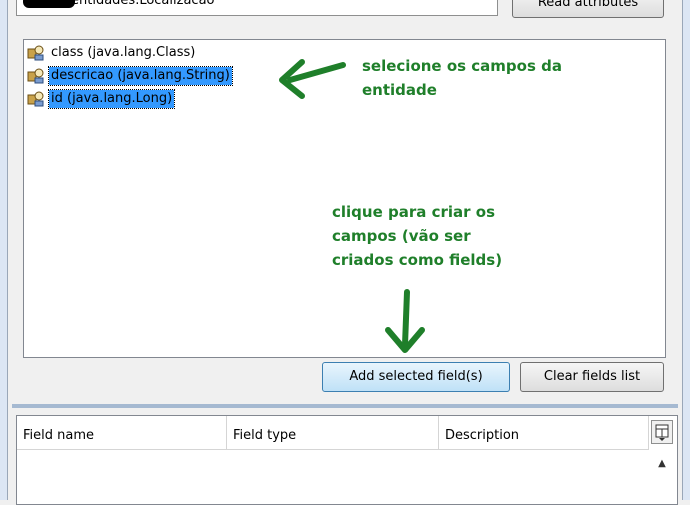 The height and width of the screenshot is (505, 690). I want to click on list-item: descricao (java.lang.String), so click(130, 76).